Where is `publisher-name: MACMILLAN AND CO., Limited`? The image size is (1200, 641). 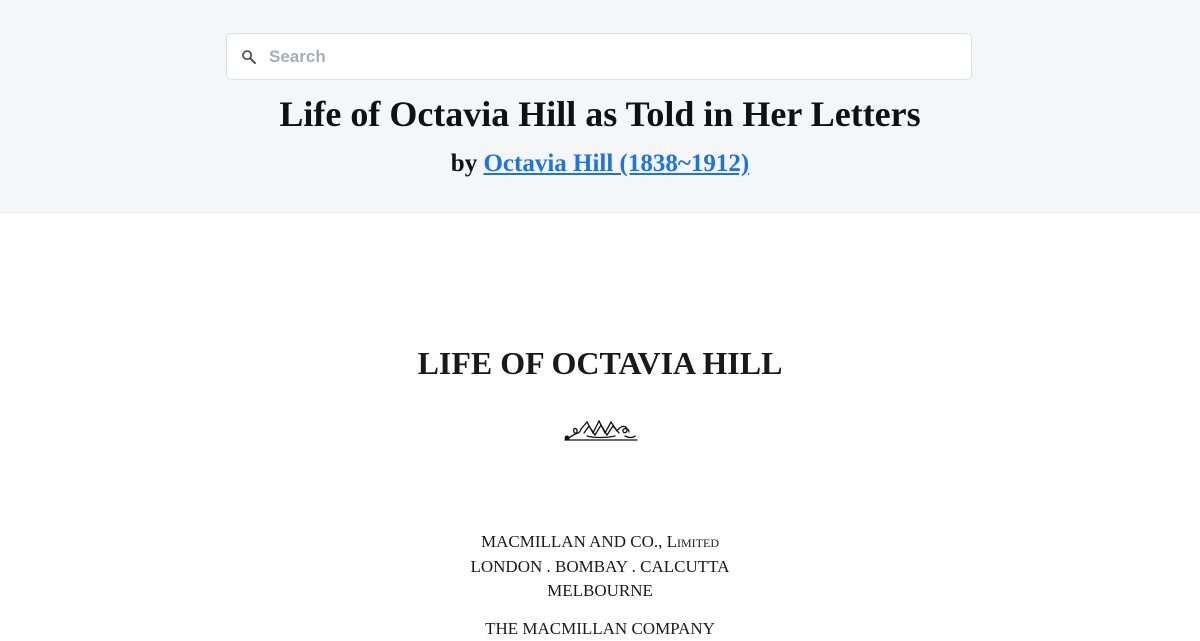 publisher-name: MACMILLAN AND CO., Limited is located at coordinates (600, 542).